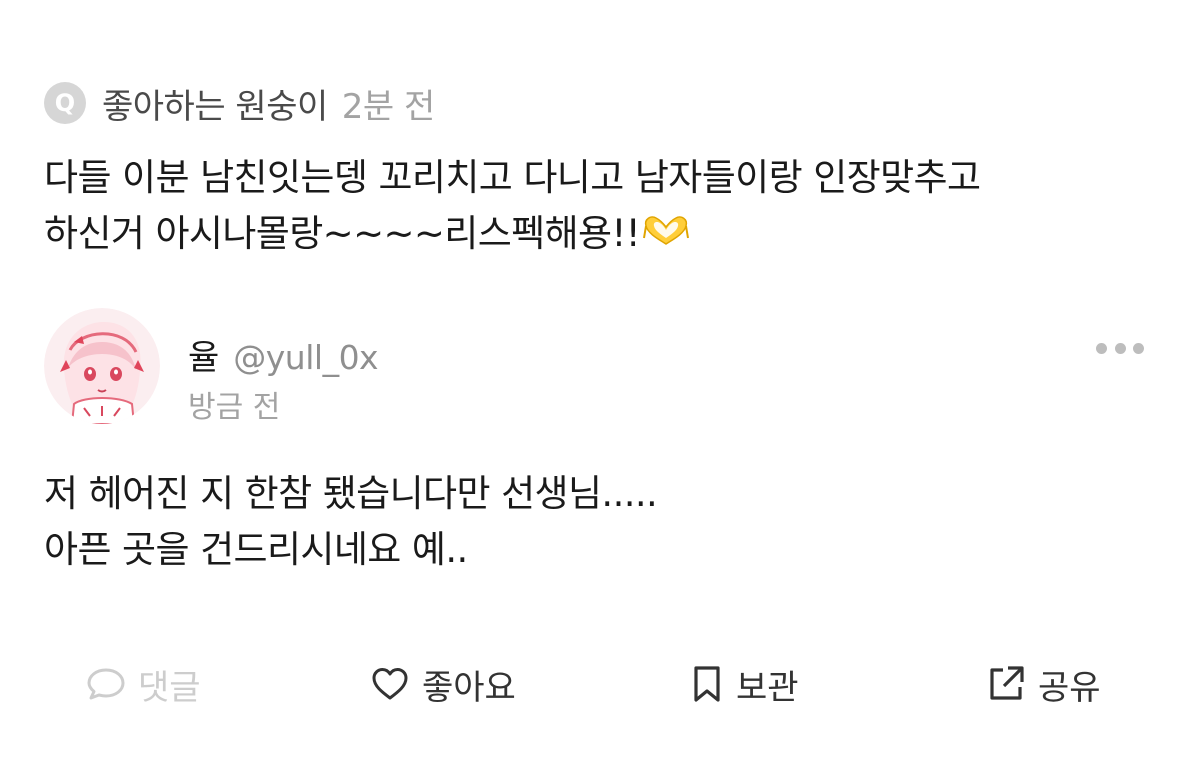  Describe the element at coordinates (169, 687) in the screenshot. I see `comment-label: 댓글` at that location.